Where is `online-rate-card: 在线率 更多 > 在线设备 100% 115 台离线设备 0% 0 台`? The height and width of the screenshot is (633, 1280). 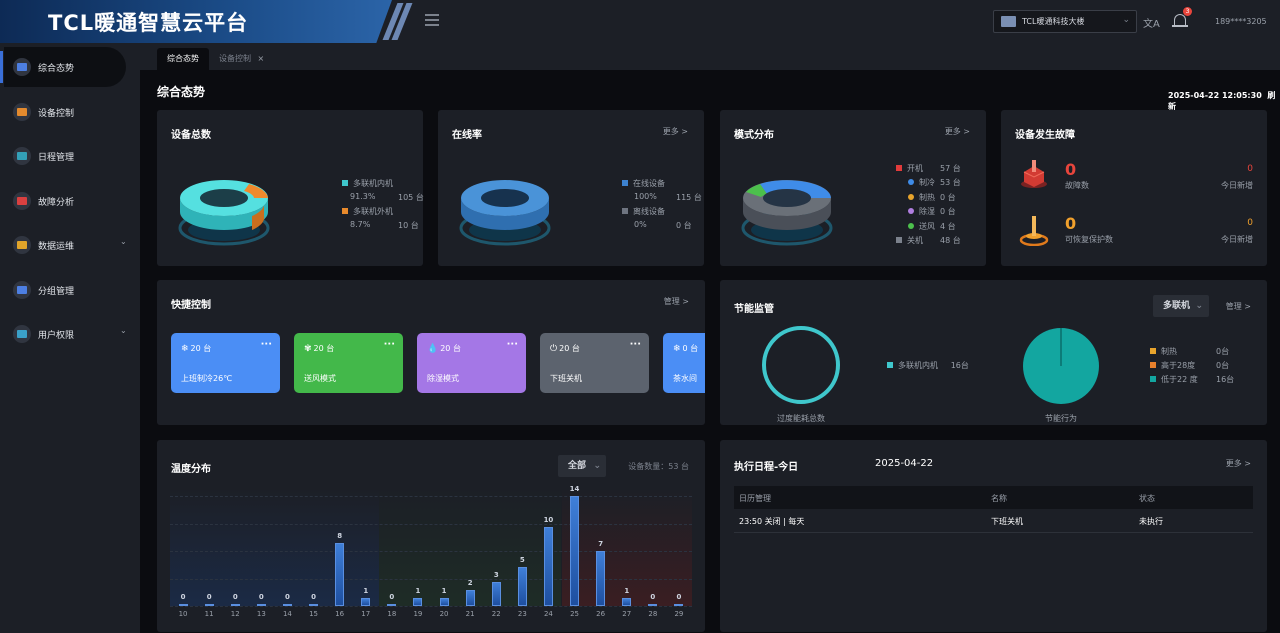
online-rate-card: 在线率 更多 > 在线设备 100% 115 台离线设备 0% 0 台 is located at coordinates (571, 188).